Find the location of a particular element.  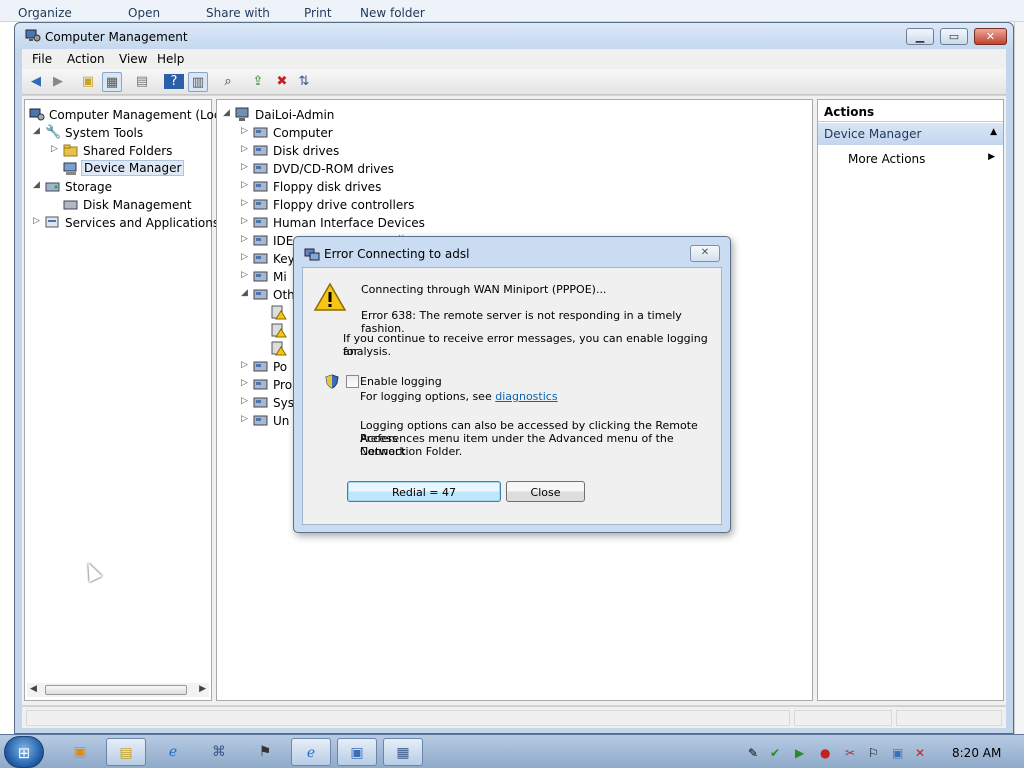

explorer-print: Print is located at coordinates (318, 13).